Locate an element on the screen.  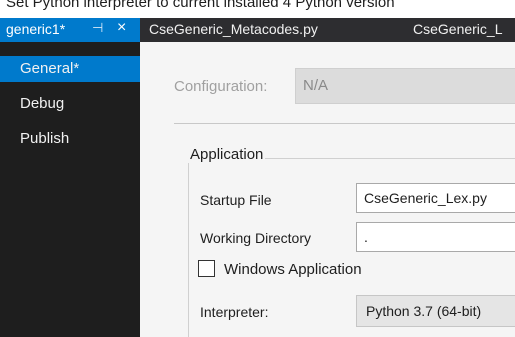
application-group-title: Application is located at coordinates (227, 154).